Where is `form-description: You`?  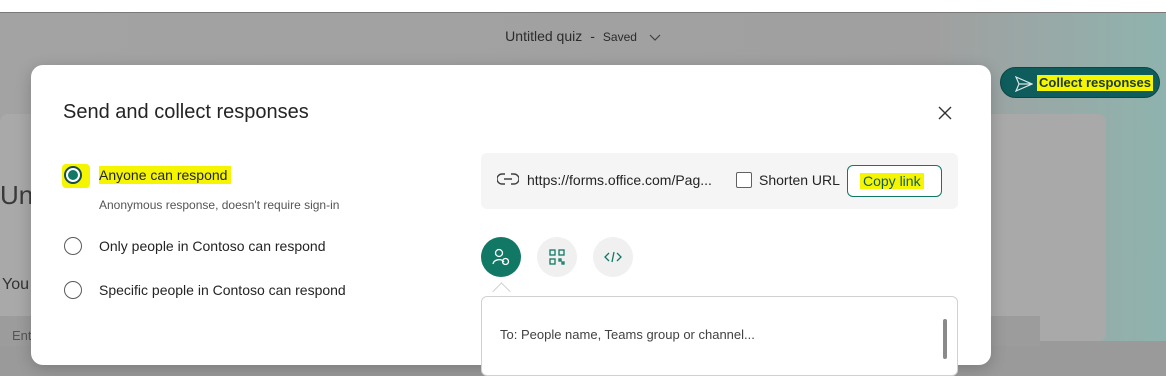 form-description: You is located at coordinates (15, 284).